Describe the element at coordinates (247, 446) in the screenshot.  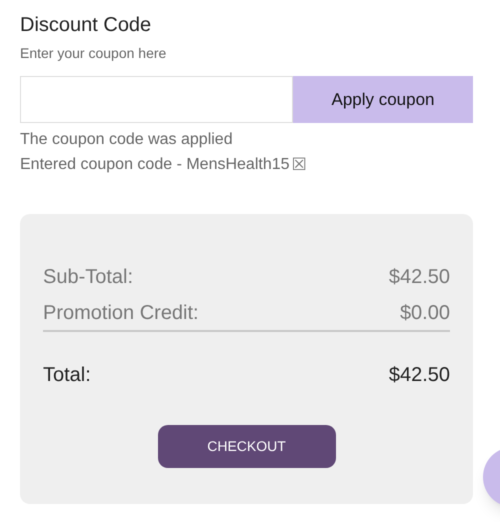
I see `checkout-button: CHECKOUT` at that location.